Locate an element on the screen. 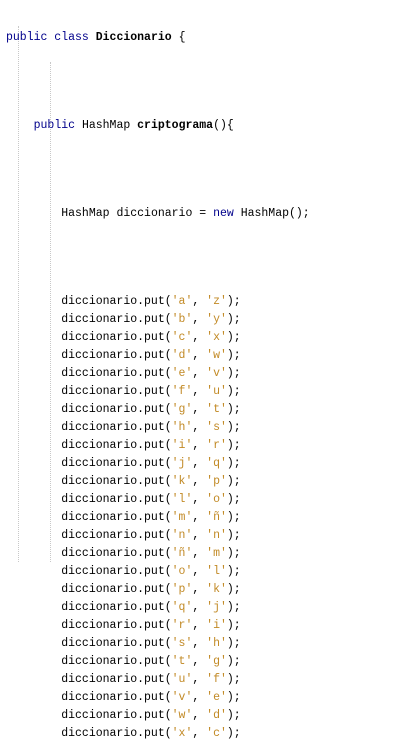 The width and height of the screenshot is (416, 756). put-key: 'e' is located at coordinates (182, 373).